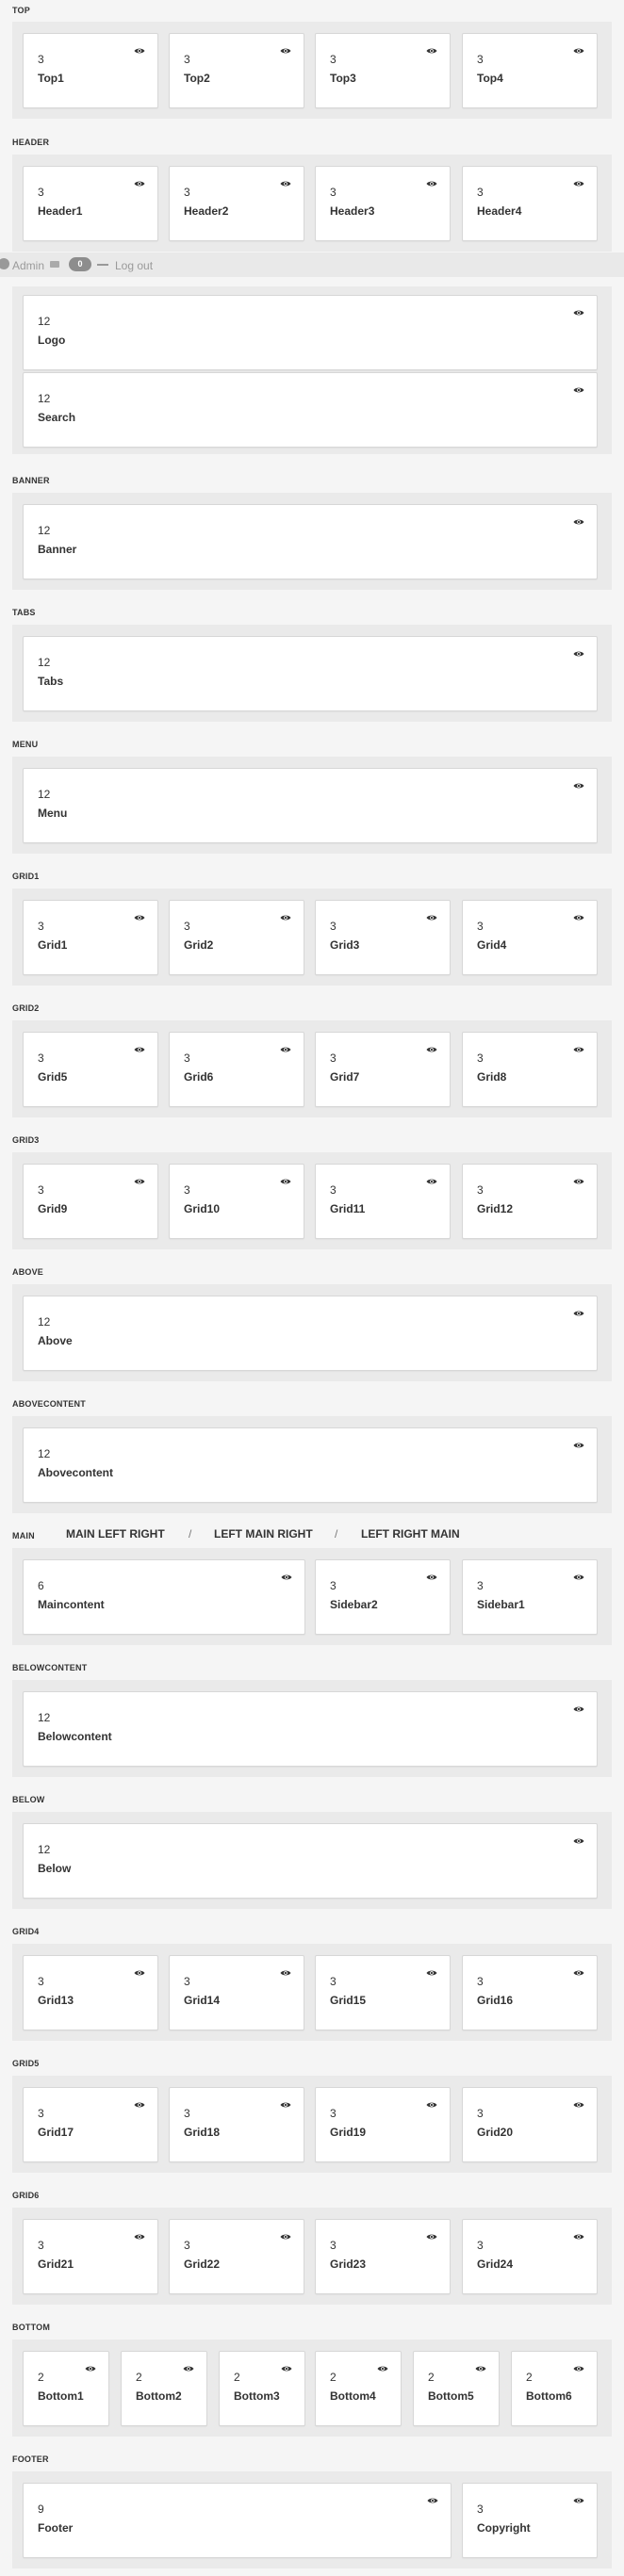 The image size is (624, 2576). Describe the element at coordinates (236, 2256) in the screenshot. I see `position-card-grid22: 3 Grid22` at that location.